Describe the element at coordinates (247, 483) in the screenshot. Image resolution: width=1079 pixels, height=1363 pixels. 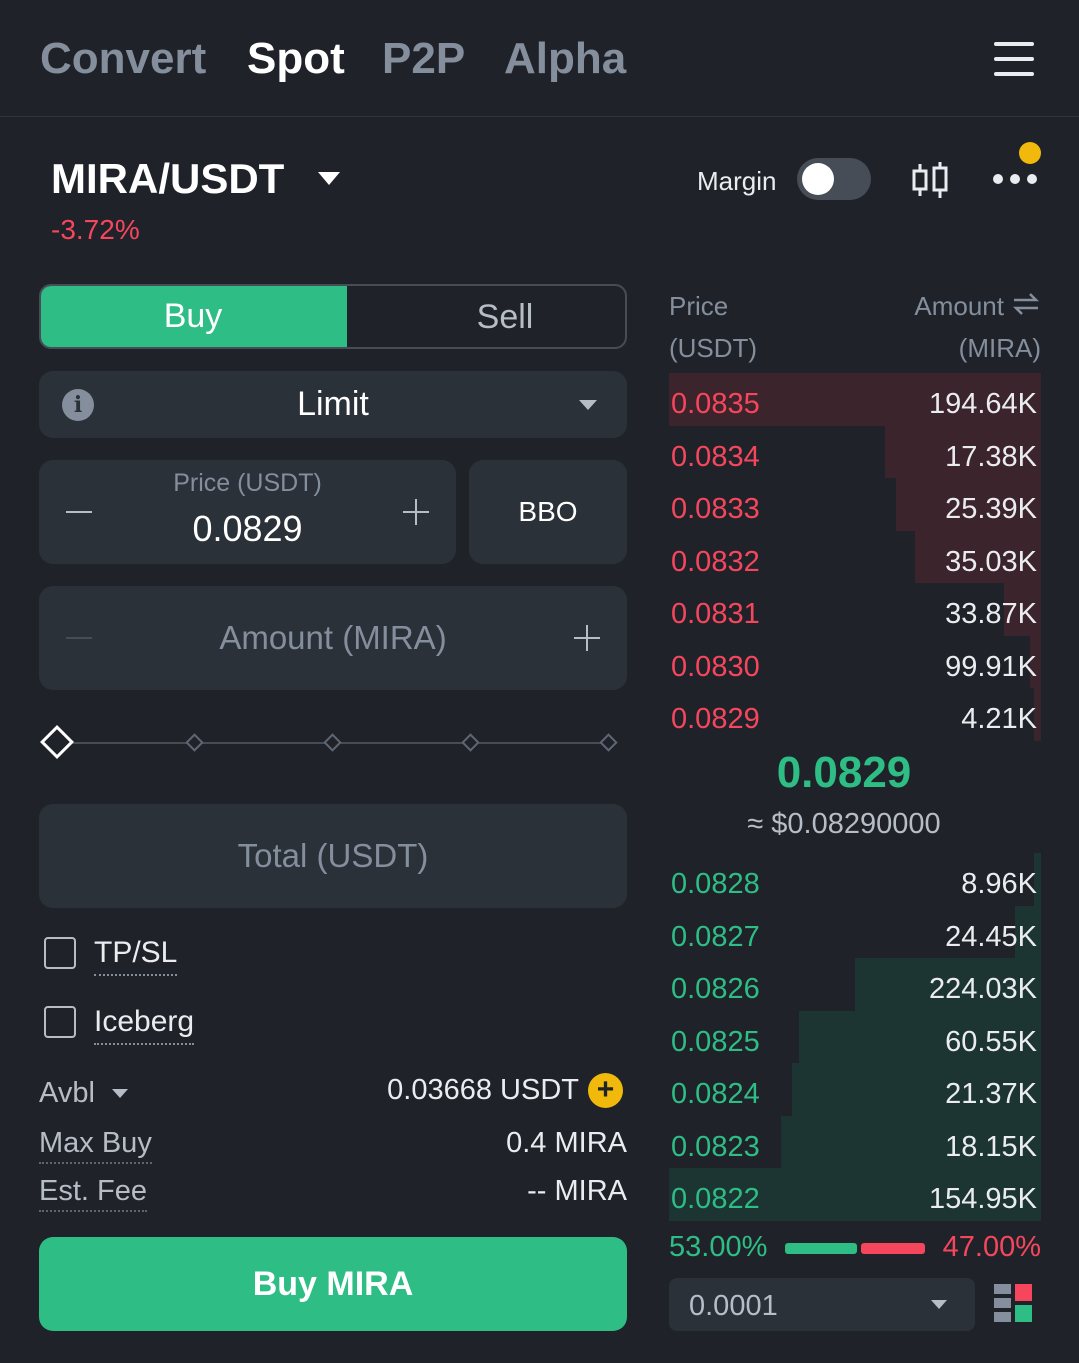
I see `price-label: Price (USDT)` at that location.